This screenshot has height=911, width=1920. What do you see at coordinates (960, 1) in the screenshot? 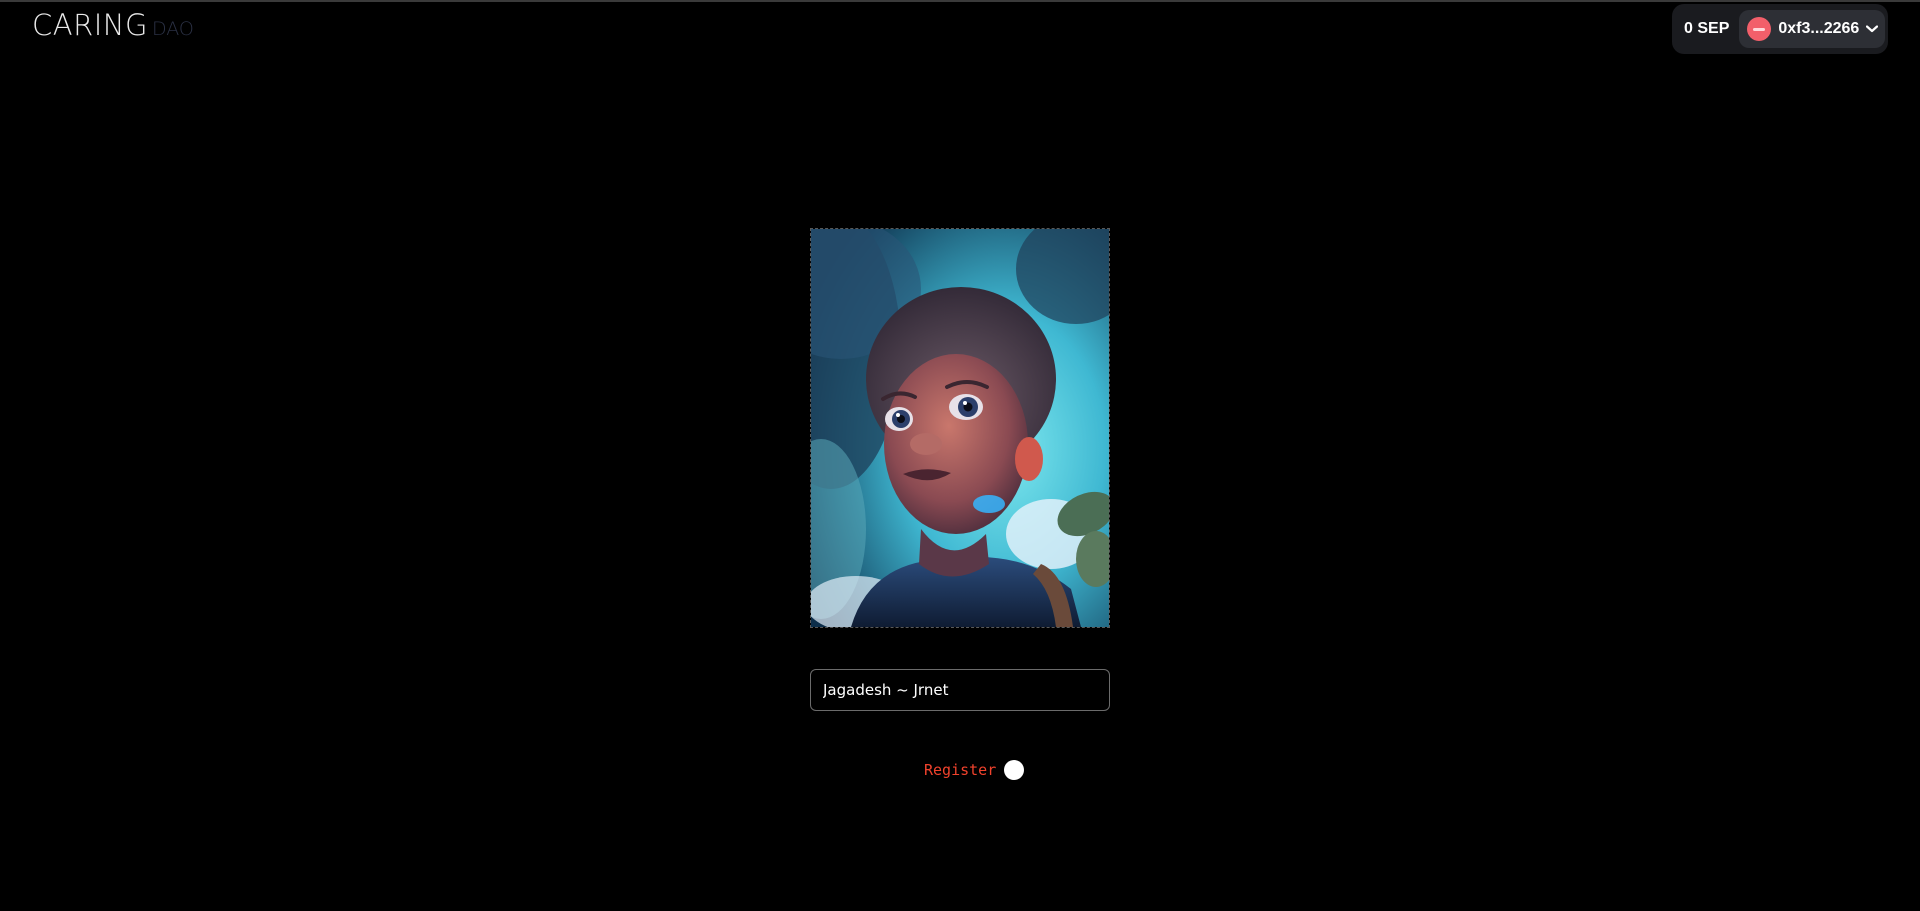
I see `top-border-line` at bounding box center [960, 1].